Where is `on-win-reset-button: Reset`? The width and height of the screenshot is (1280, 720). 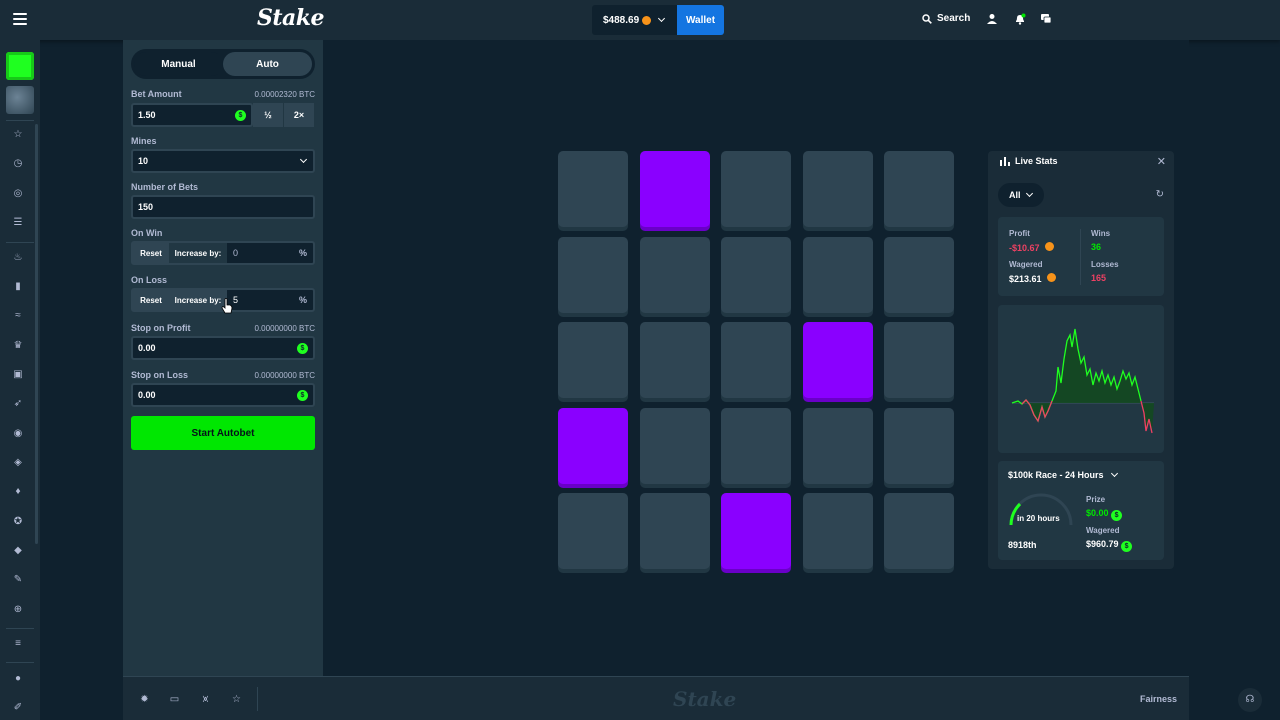
on-win-reset-button: Reset is located at coordinates (151, 253).